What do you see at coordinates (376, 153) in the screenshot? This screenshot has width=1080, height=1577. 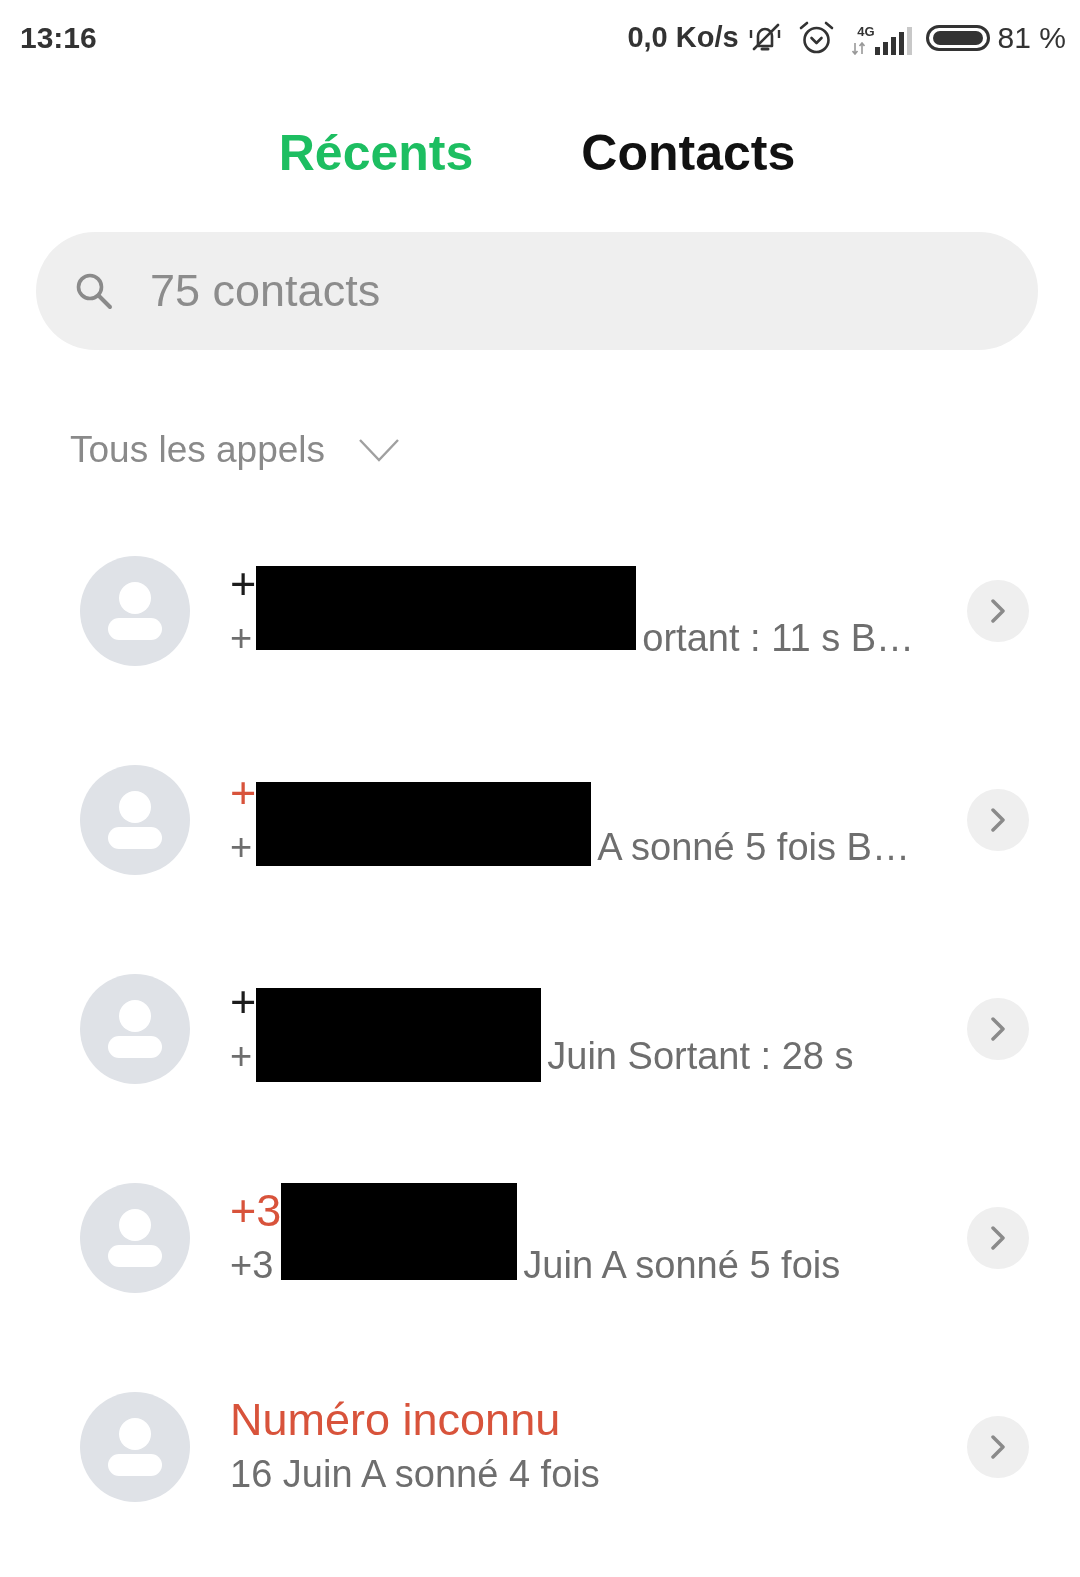 I see `tab: Récents` at bounding box center [376, 153].